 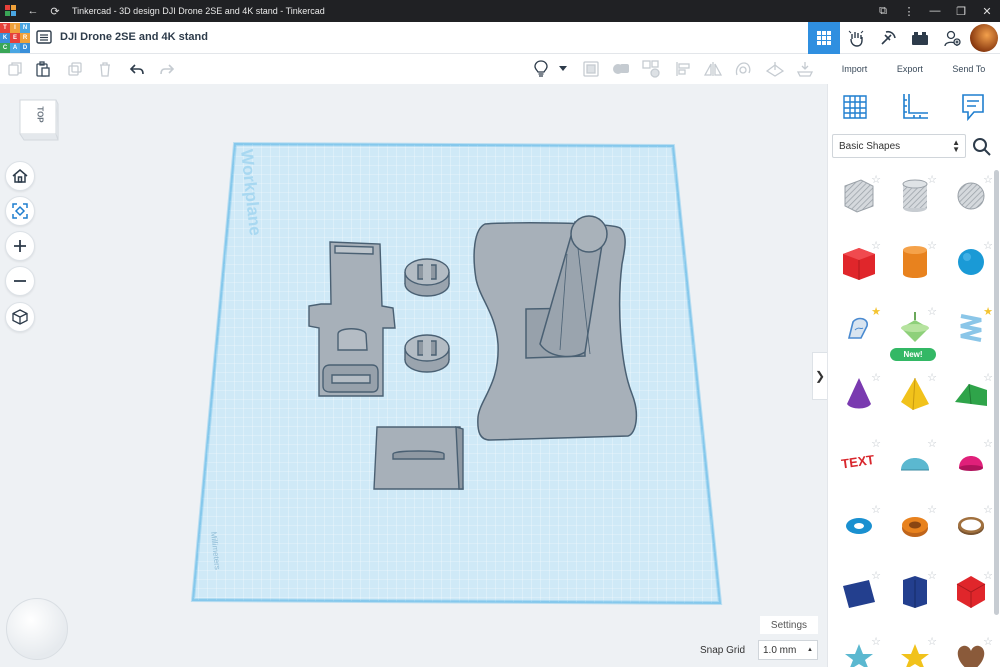 What do you see at coordinates (418, 458) in the screenshot?
I see `base-block-model` at bounding box center [418, 458].